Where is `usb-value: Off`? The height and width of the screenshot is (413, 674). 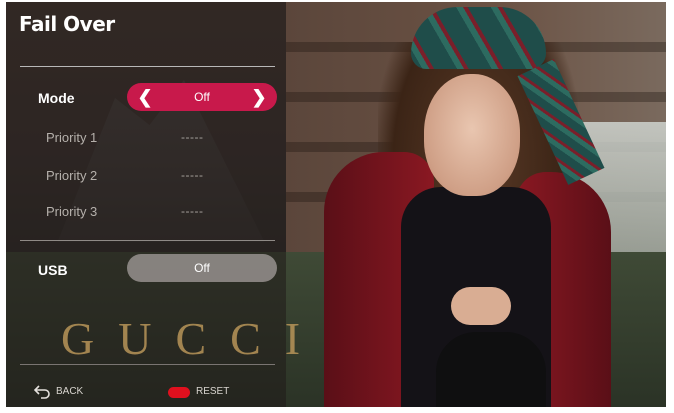
usb-value: Off is located at coordinates (202, 268).